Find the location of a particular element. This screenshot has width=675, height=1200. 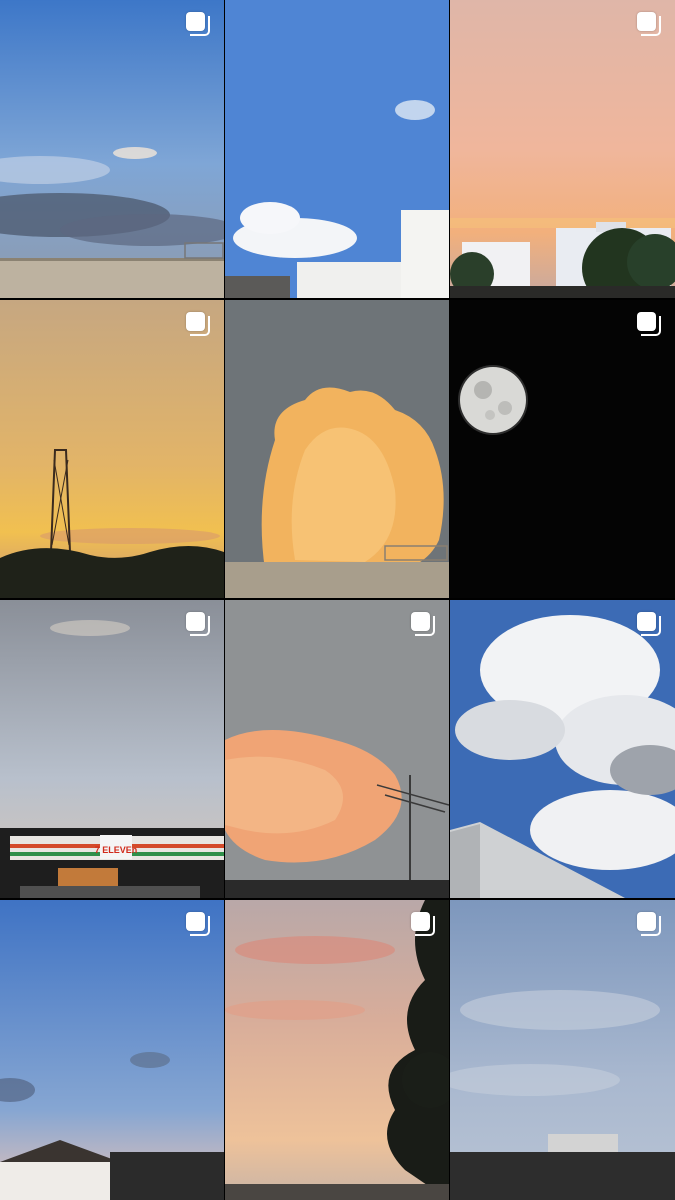

store-sign: 7 ELEVEn is located at coordinates (116, 850).